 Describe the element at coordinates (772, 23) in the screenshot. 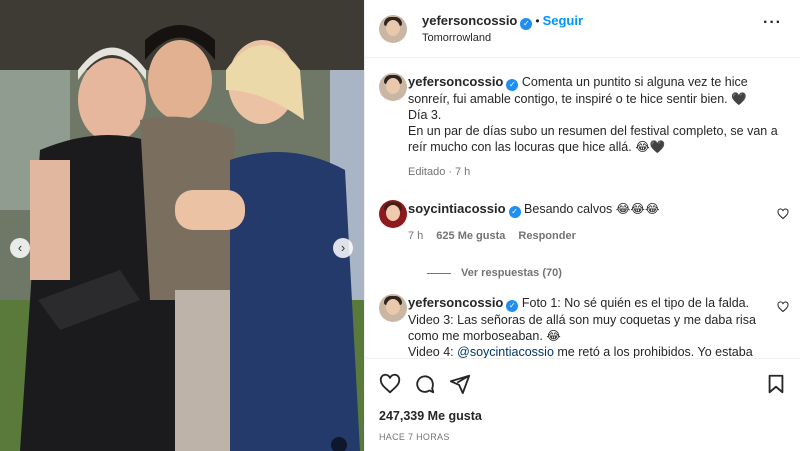

I see `more-horizontal-icon: ···` at that location.